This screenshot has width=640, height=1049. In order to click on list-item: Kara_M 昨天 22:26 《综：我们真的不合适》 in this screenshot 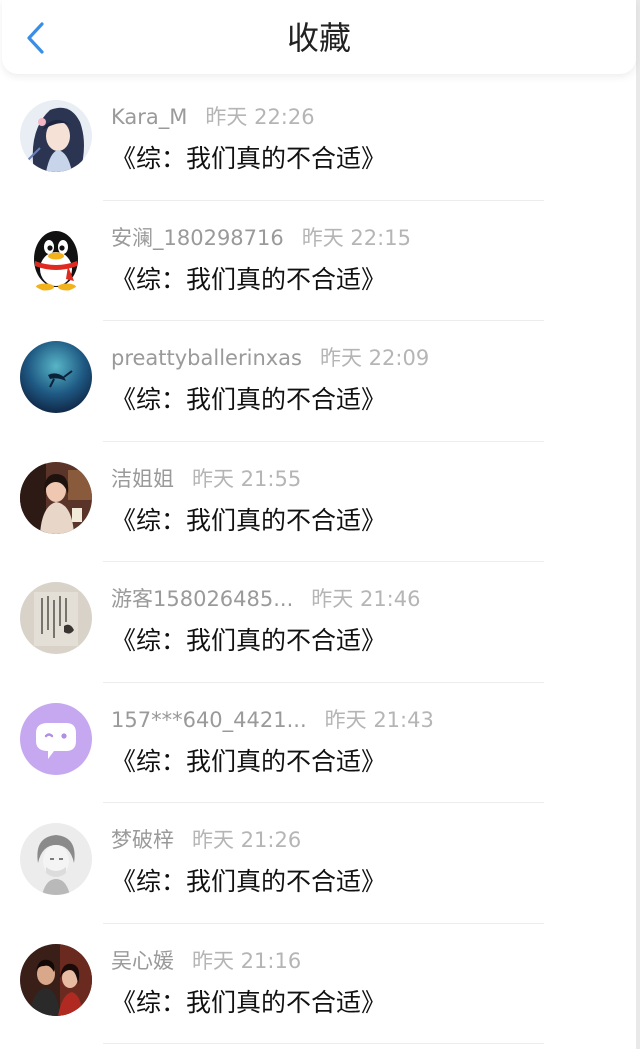, I will do `click(318, 140)`.